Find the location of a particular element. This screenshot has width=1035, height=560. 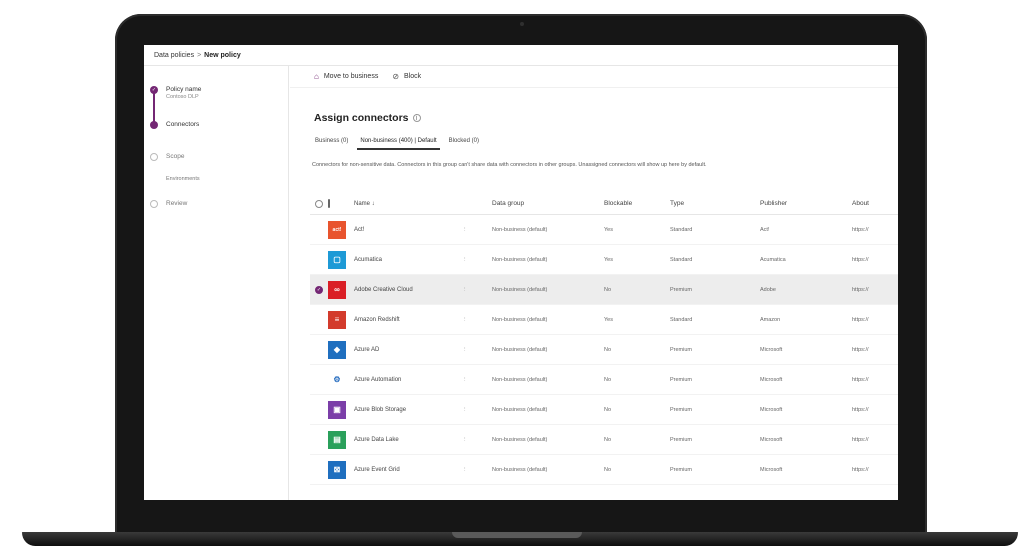

connector-name: Azure Blob Storage is located at coordinates (406, 410).